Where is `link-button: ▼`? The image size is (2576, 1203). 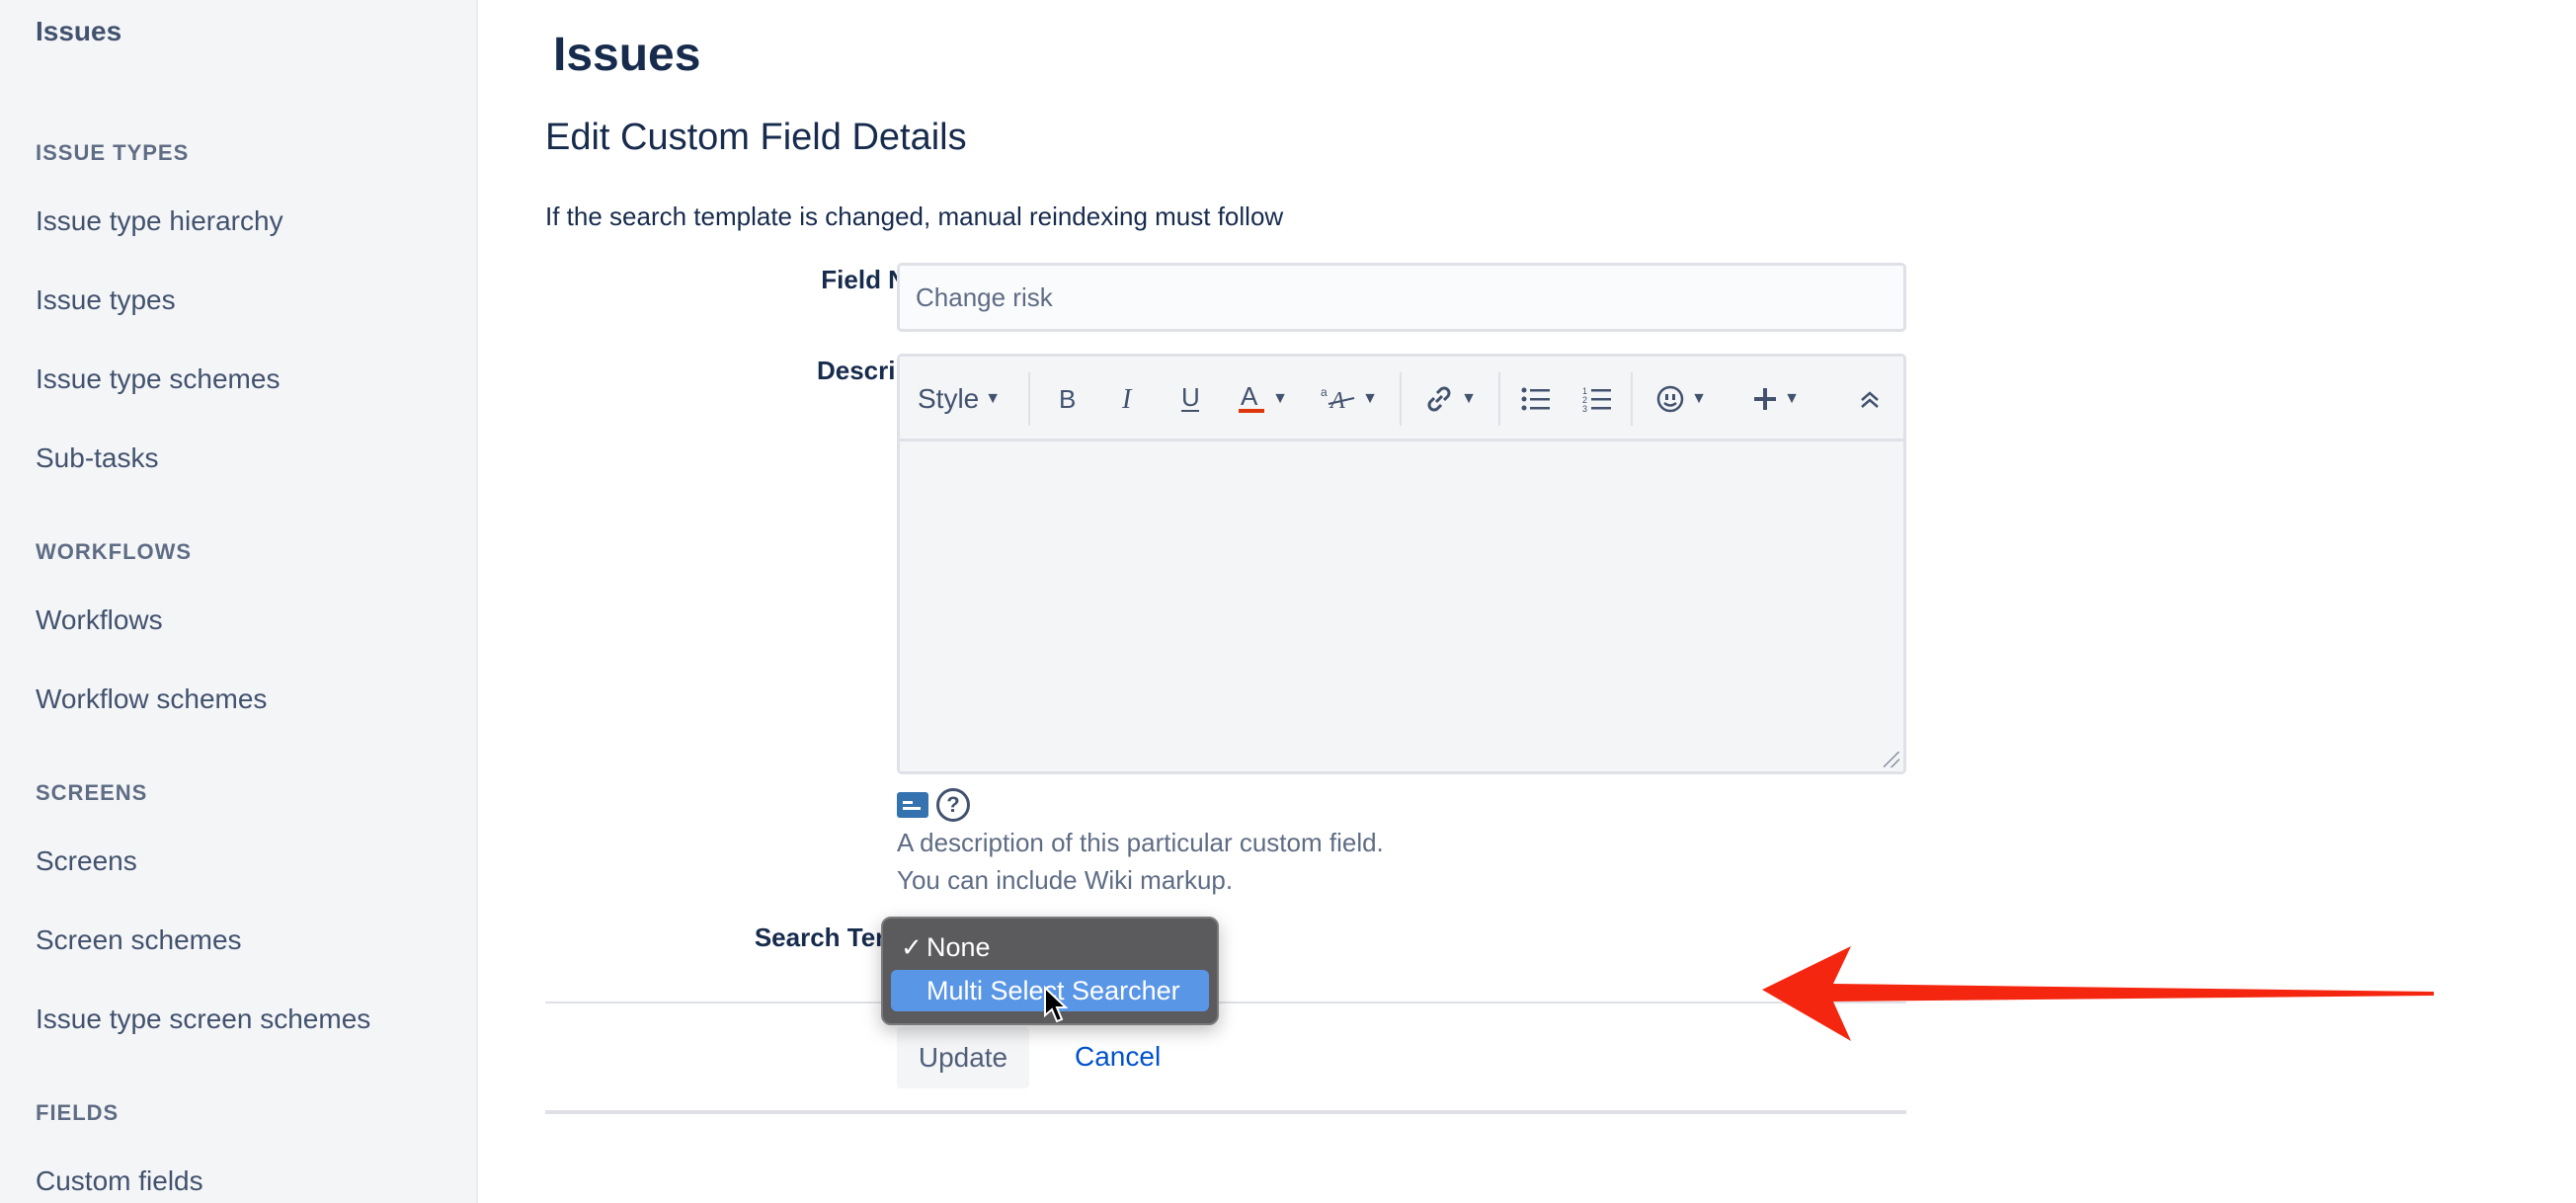
link-button: ▼ is located at coordinates (1450, 399).